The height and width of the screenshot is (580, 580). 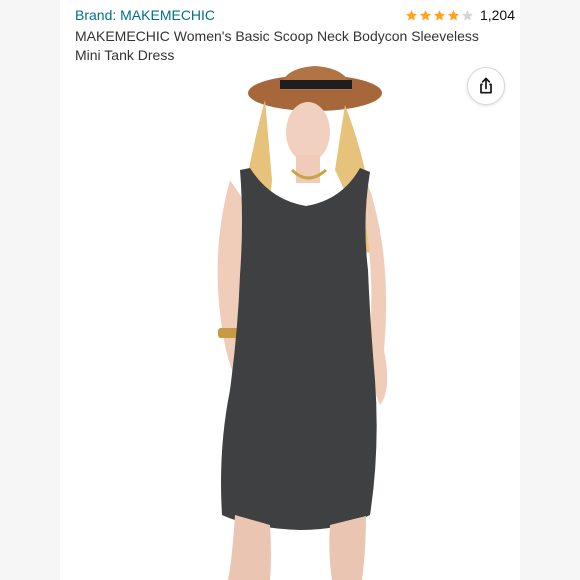 I want to click on face, so click(x=308, y=132).